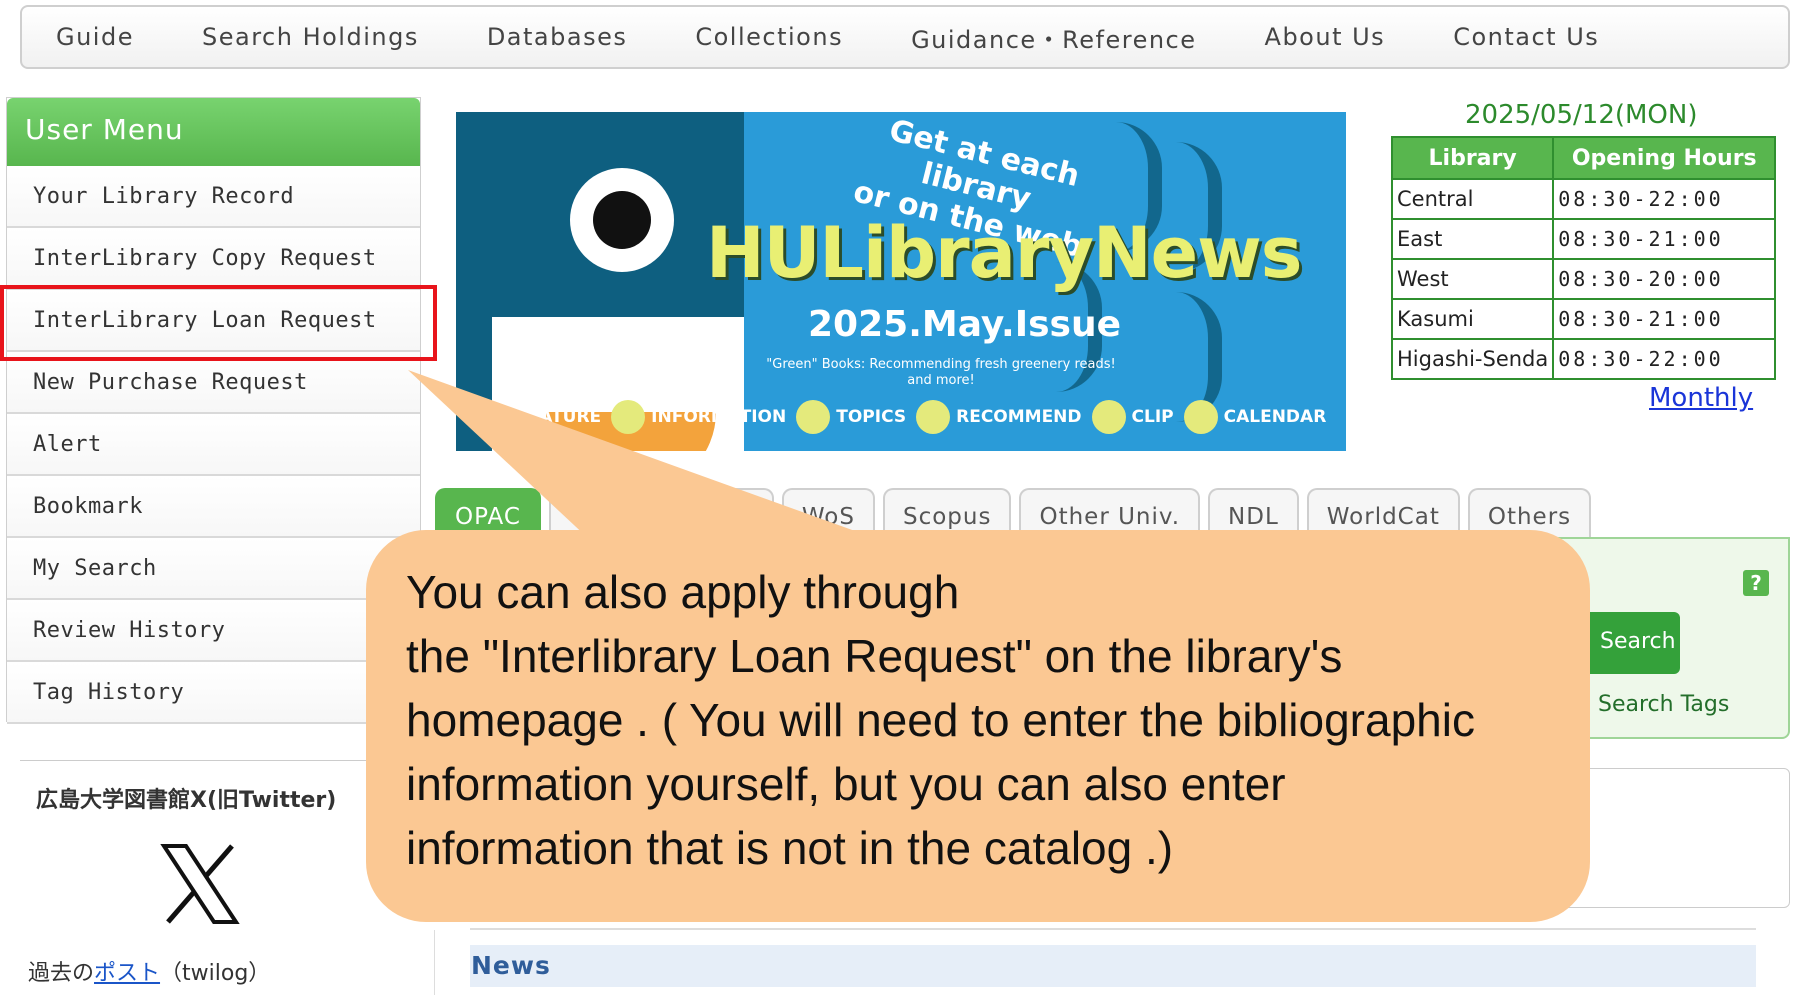 This screenshot has height=995, width=1793. I want to click on menu-item-purchase-request: New Purchase Request, so click(213, 383).